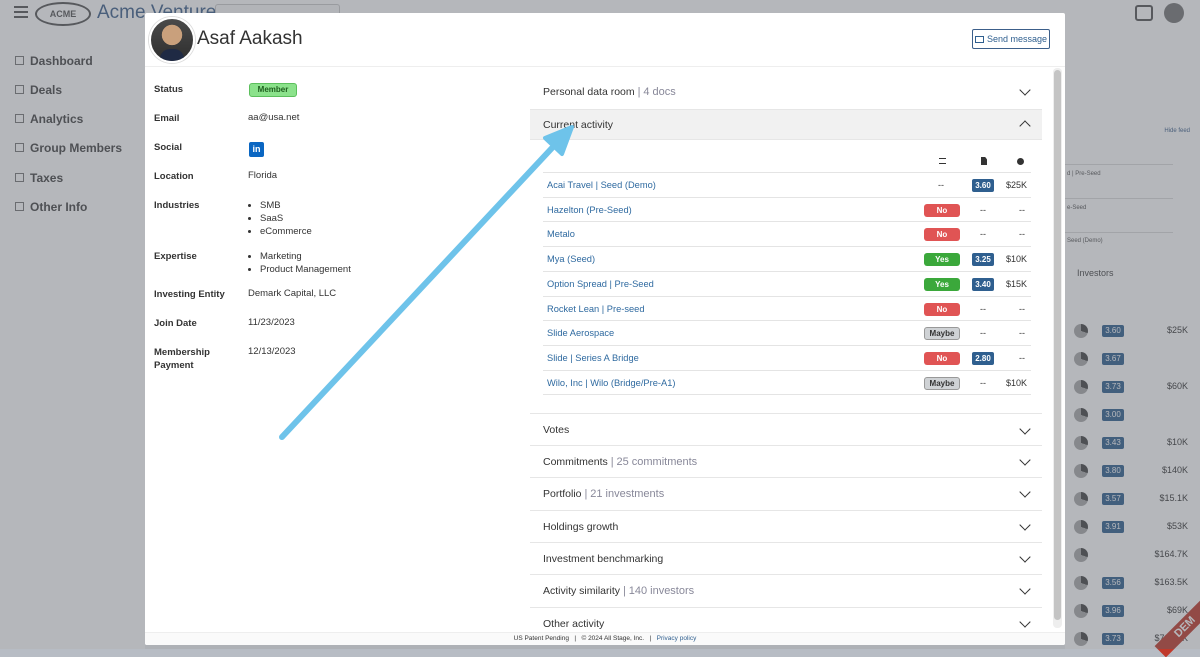 This screenshot has width=1200, height=657. Describe the element at coordinates (250, 38) in the screenshot. I see `member-name: Asaf Aakash` at that location.